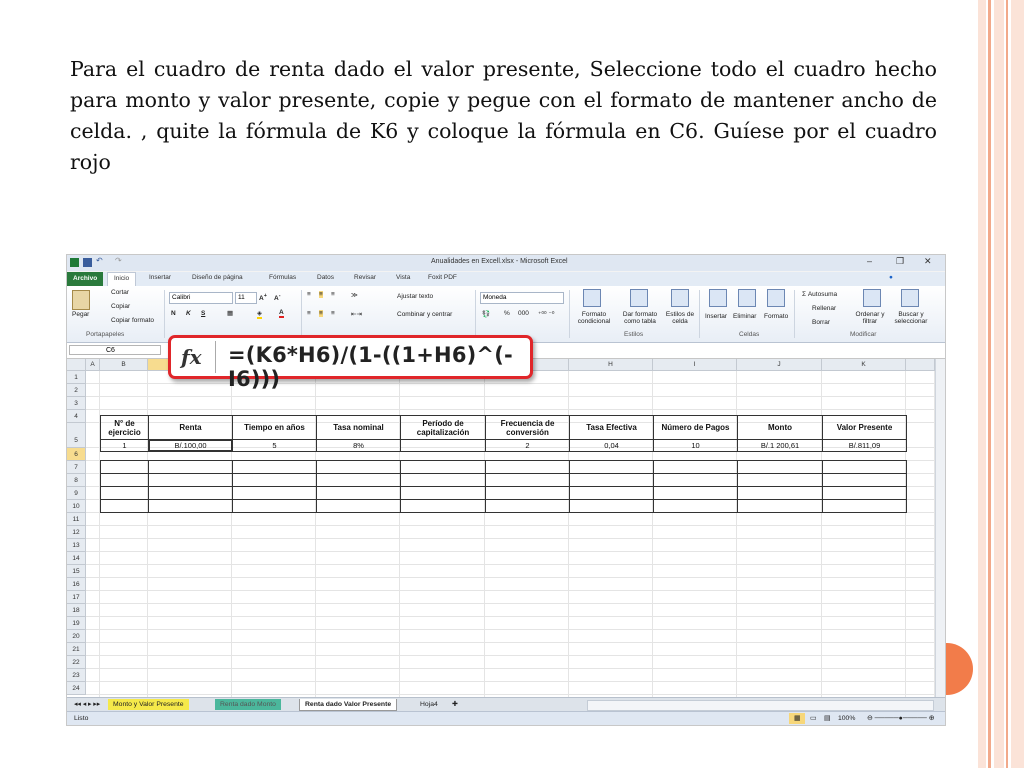 This screenshot has width=1024, height=768. What do you see at coordinates (282, 277) in the screenshot?
I see `tab-formulas: Fórmulas` at bounding box center [282, 277].